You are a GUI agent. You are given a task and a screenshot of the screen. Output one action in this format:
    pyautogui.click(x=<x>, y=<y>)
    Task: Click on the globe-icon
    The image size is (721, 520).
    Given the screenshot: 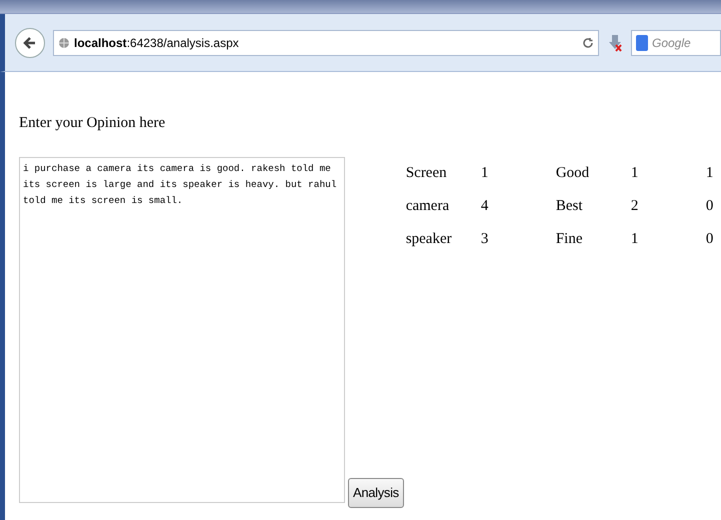 What is the action you would take?
    pyautogui.click(x=64, y=42)
    